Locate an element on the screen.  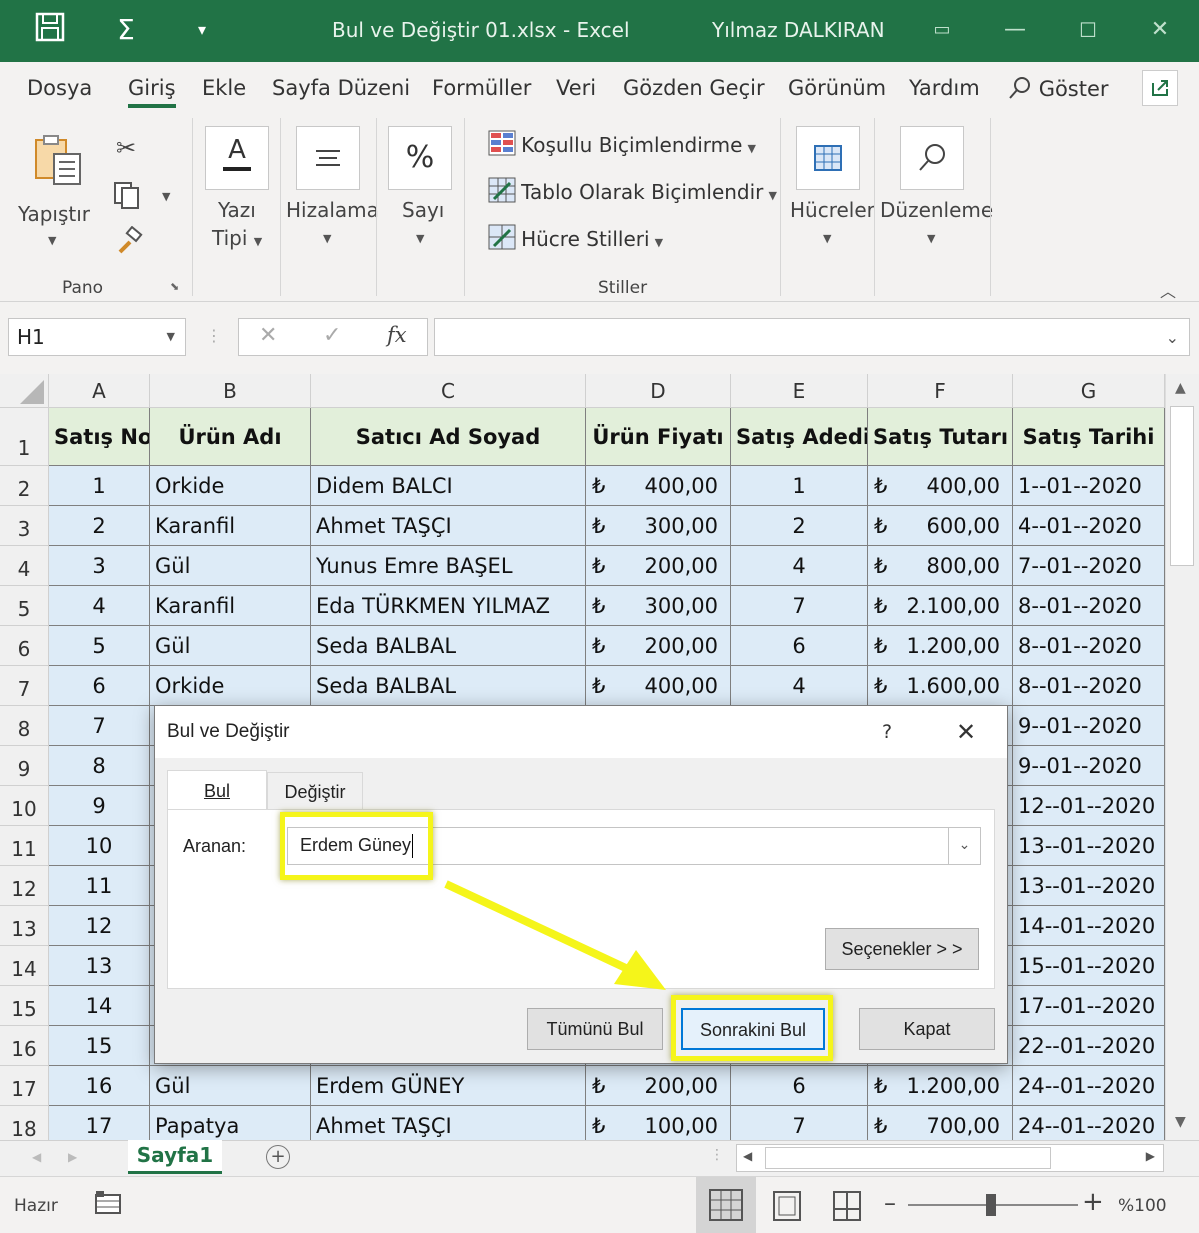
vertical-scrollbar: ▲ ▼ is located at coordinates (1182, 757).